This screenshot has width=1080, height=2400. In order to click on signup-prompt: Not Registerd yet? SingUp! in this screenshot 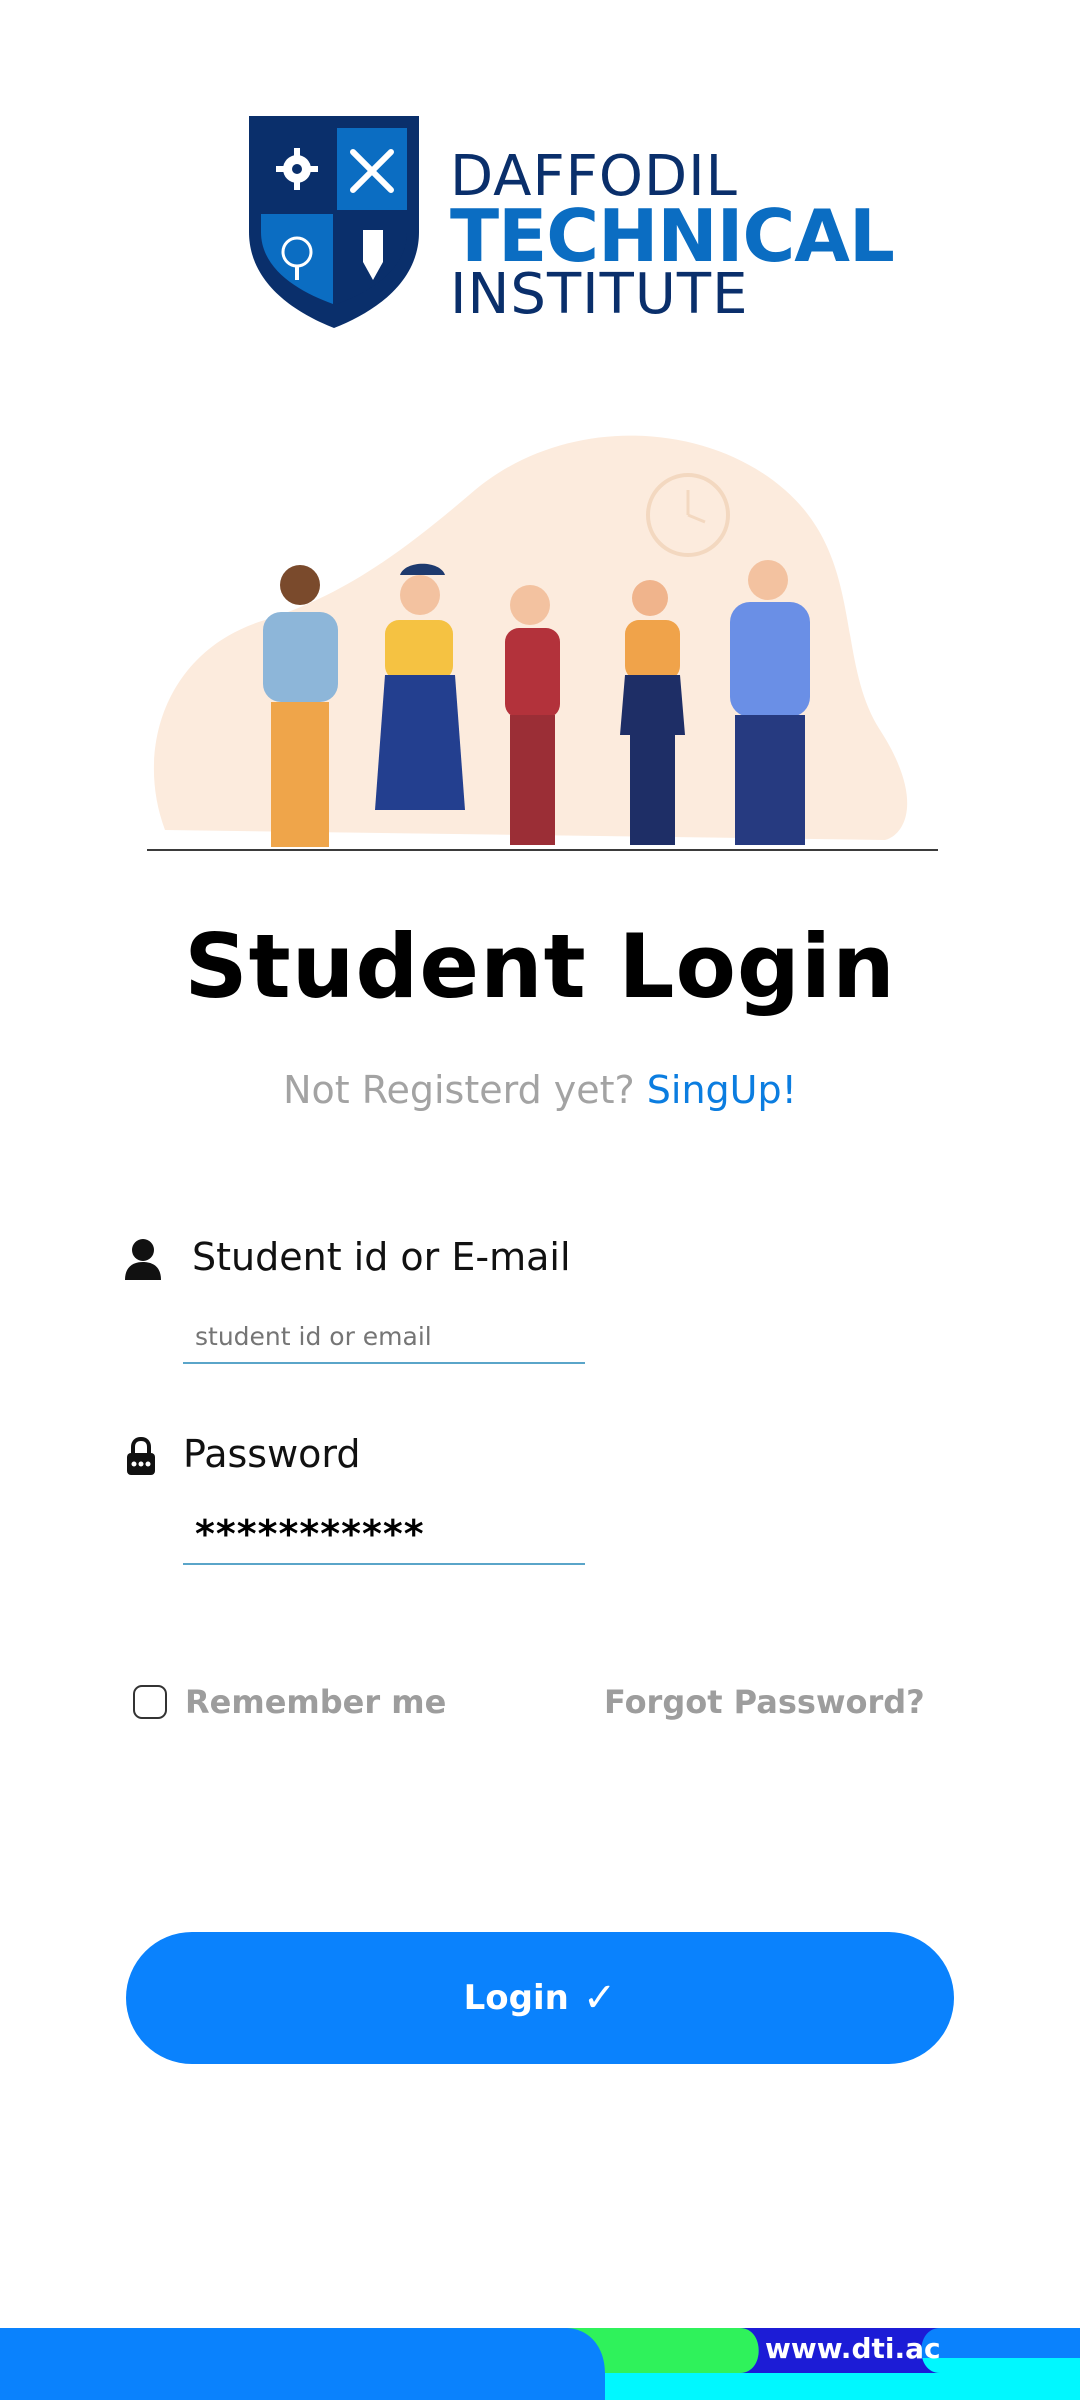, I will do `click(540, 1090)`.